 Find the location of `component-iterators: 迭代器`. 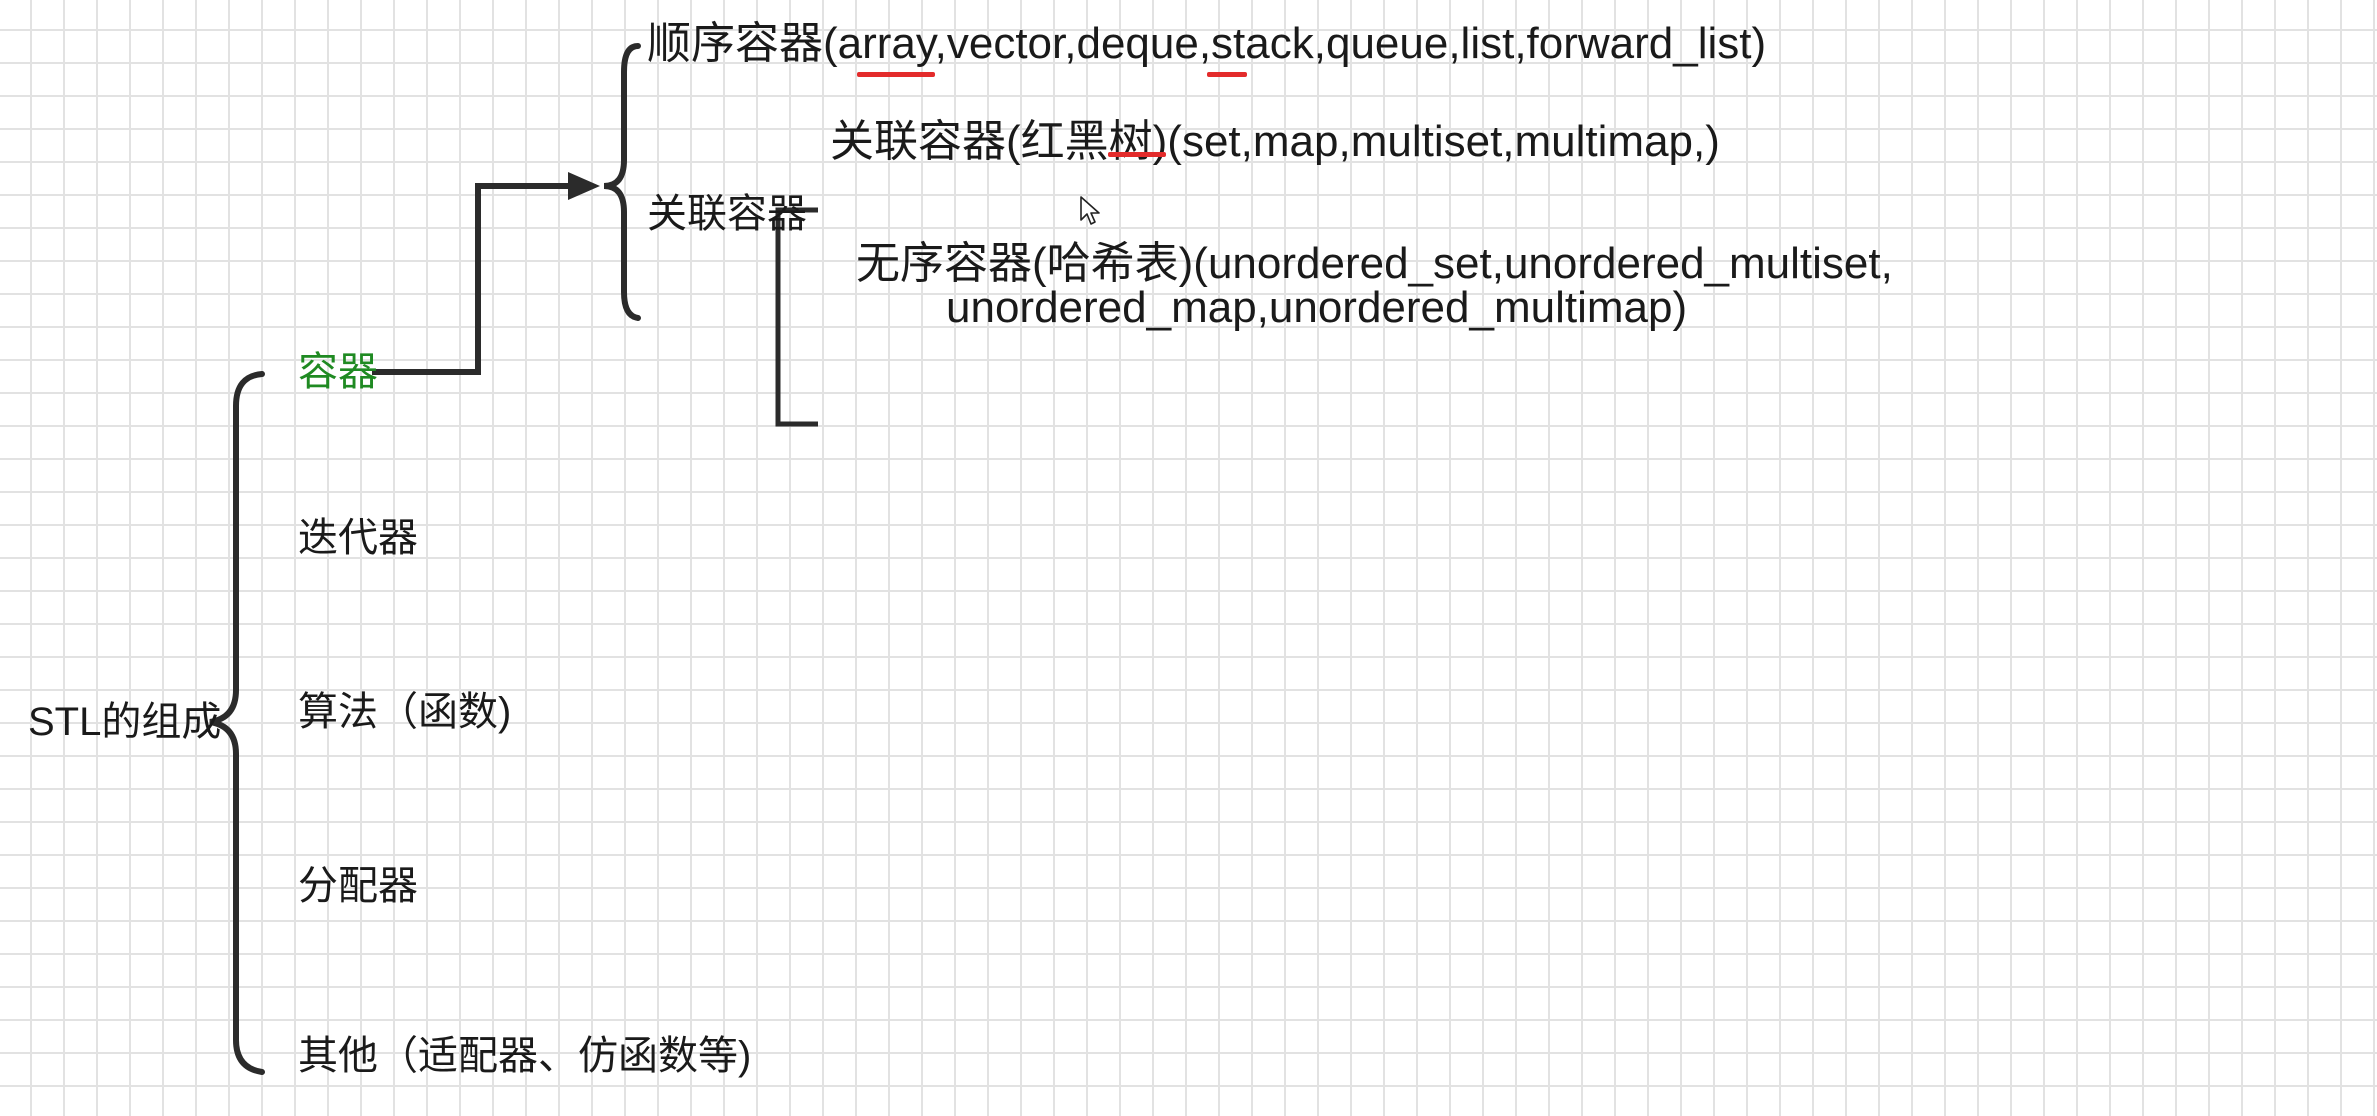

component-iterators: 迭代器 is located at coordinates (358, 538).